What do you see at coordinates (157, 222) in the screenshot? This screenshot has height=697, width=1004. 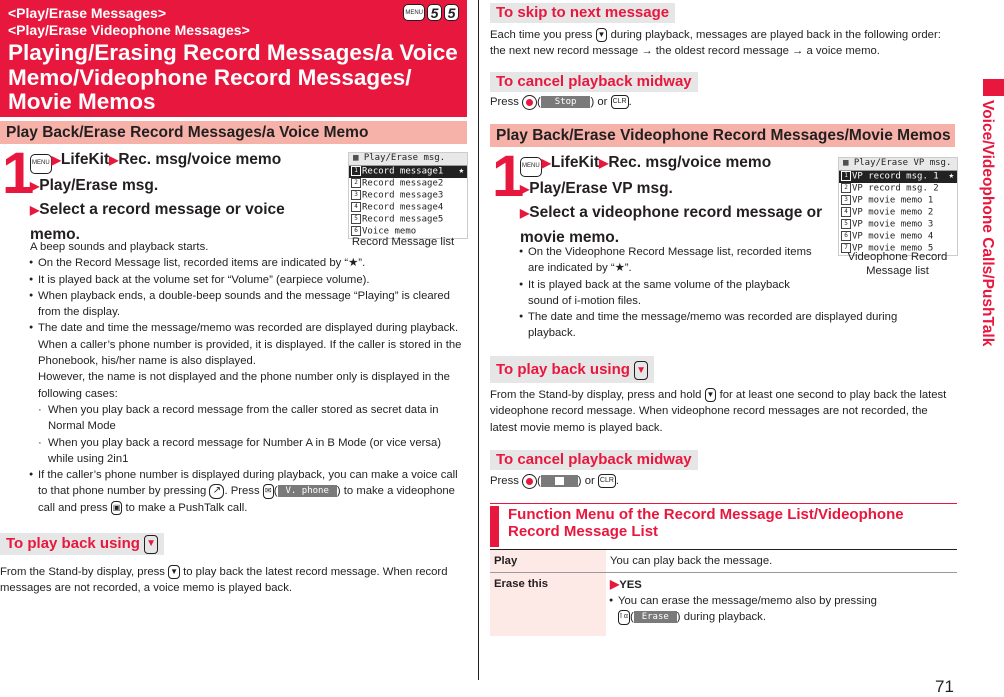 I see `menu-path-select: Select a record message or voice memo.` at bounding box center [157, 222].